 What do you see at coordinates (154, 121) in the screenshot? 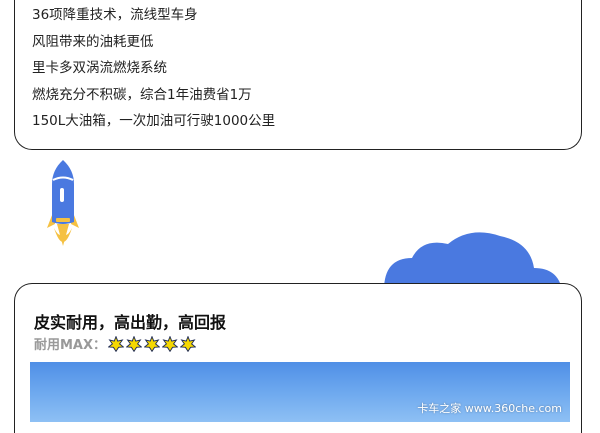
I see `feature-item: 150L大油箱，一次加油可行驶1000公里` at bounding box center [154, 121].